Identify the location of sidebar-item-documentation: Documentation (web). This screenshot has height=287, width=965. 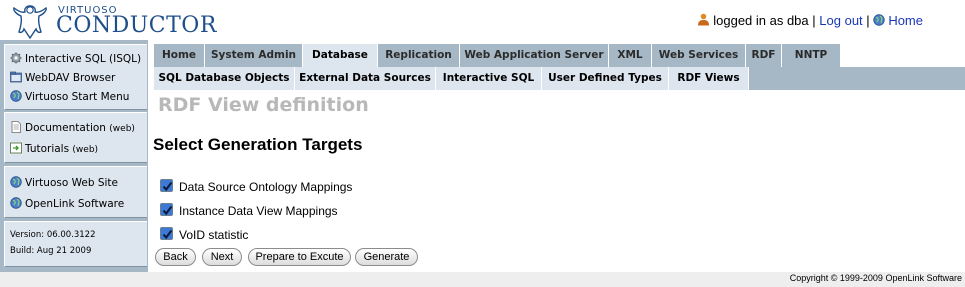
(72, 127).